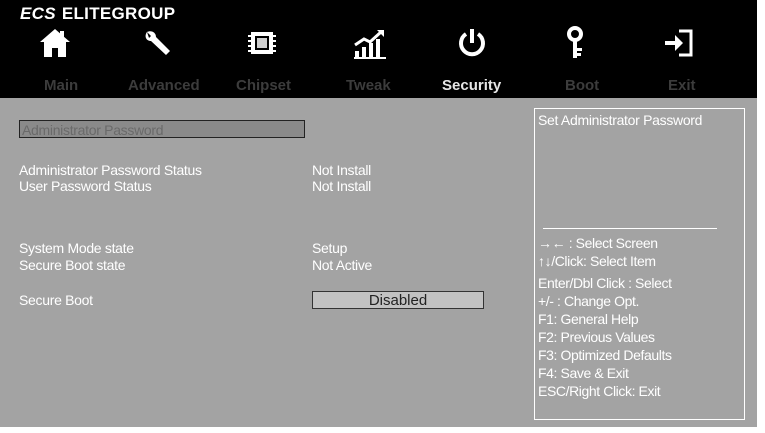 The image size is (765, 433). I want to click on secure-boot-label: Secure Boot, so click(56, 300).